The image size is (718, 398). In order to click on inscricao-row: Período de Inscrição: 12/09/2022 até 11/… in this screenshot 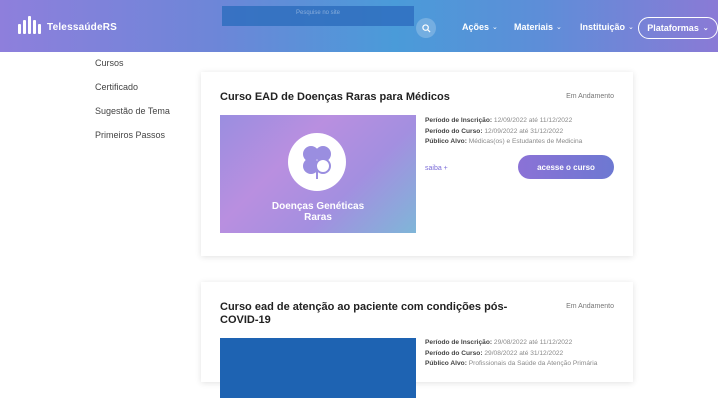, I will do `click(503, 121)`.